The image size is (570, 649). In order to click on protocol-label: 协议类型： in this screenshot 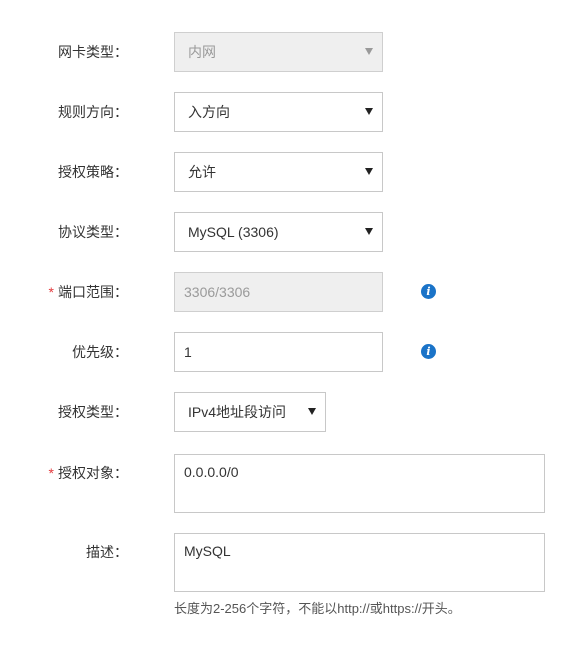, I will do `click(93, 232)`.